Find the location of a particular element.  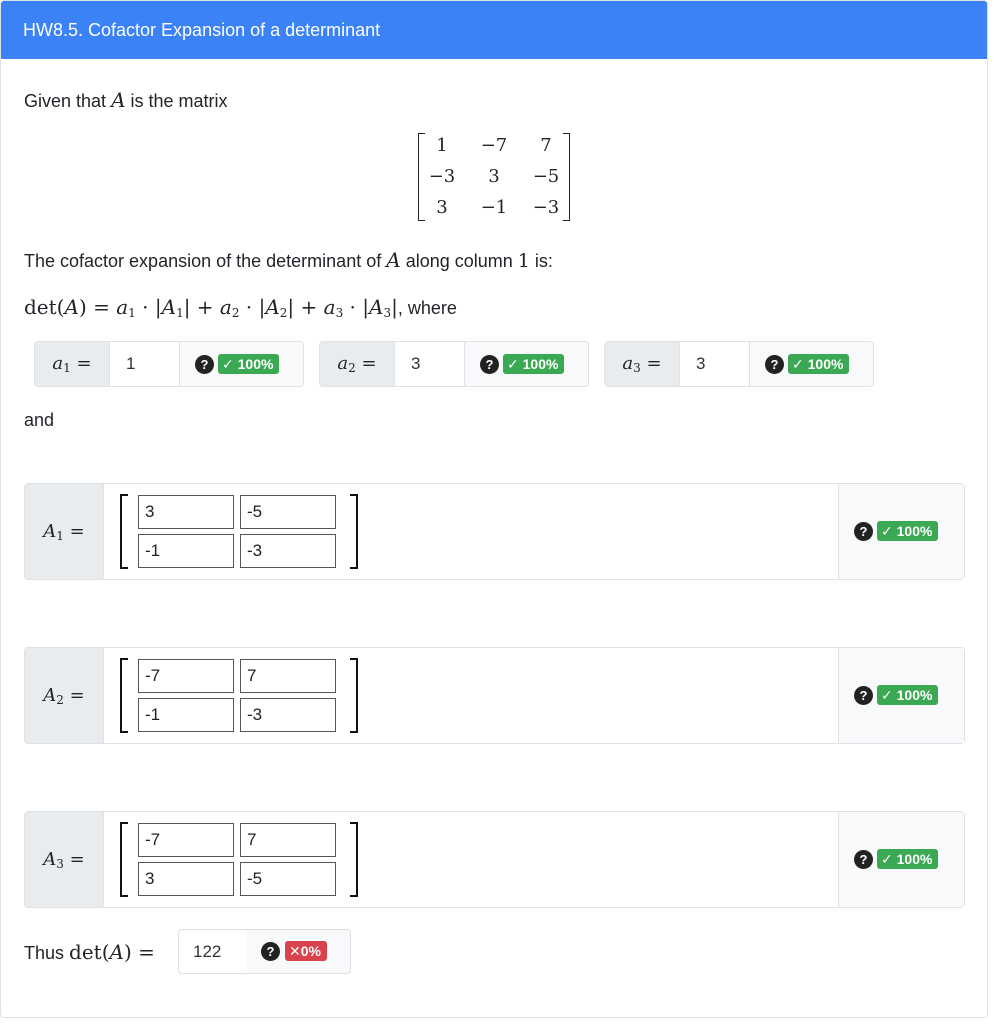

coefficient-label: a1 = is located at coordinates (72, 364).